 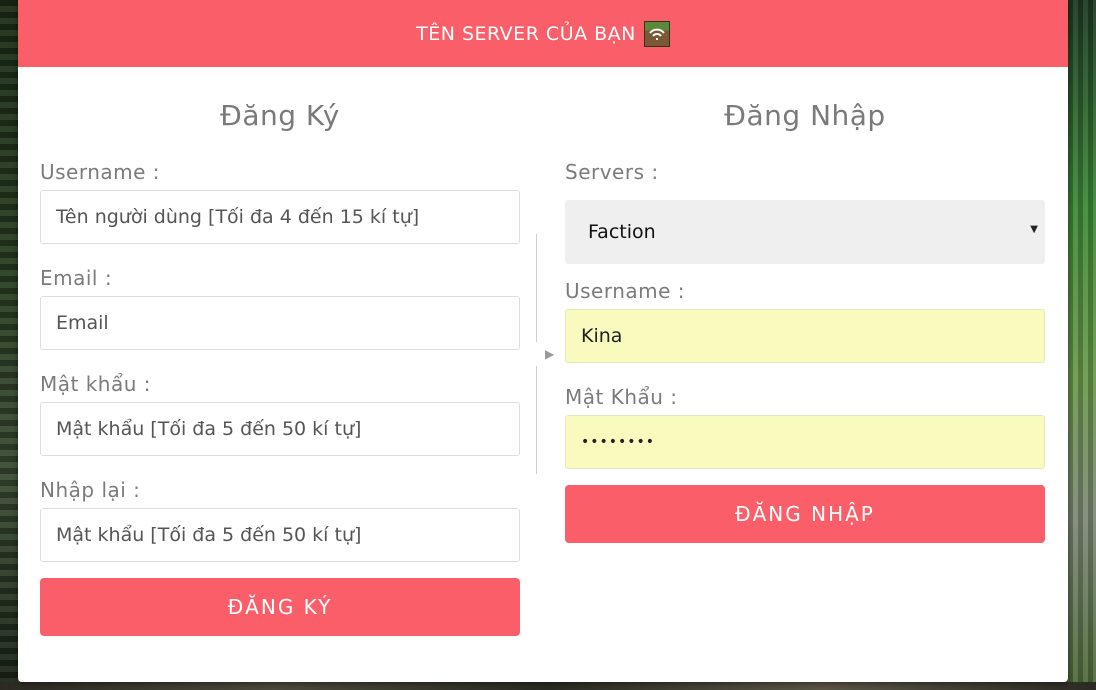 I want to click on login-servers-label: Servers :, so click(x=612, y=172).